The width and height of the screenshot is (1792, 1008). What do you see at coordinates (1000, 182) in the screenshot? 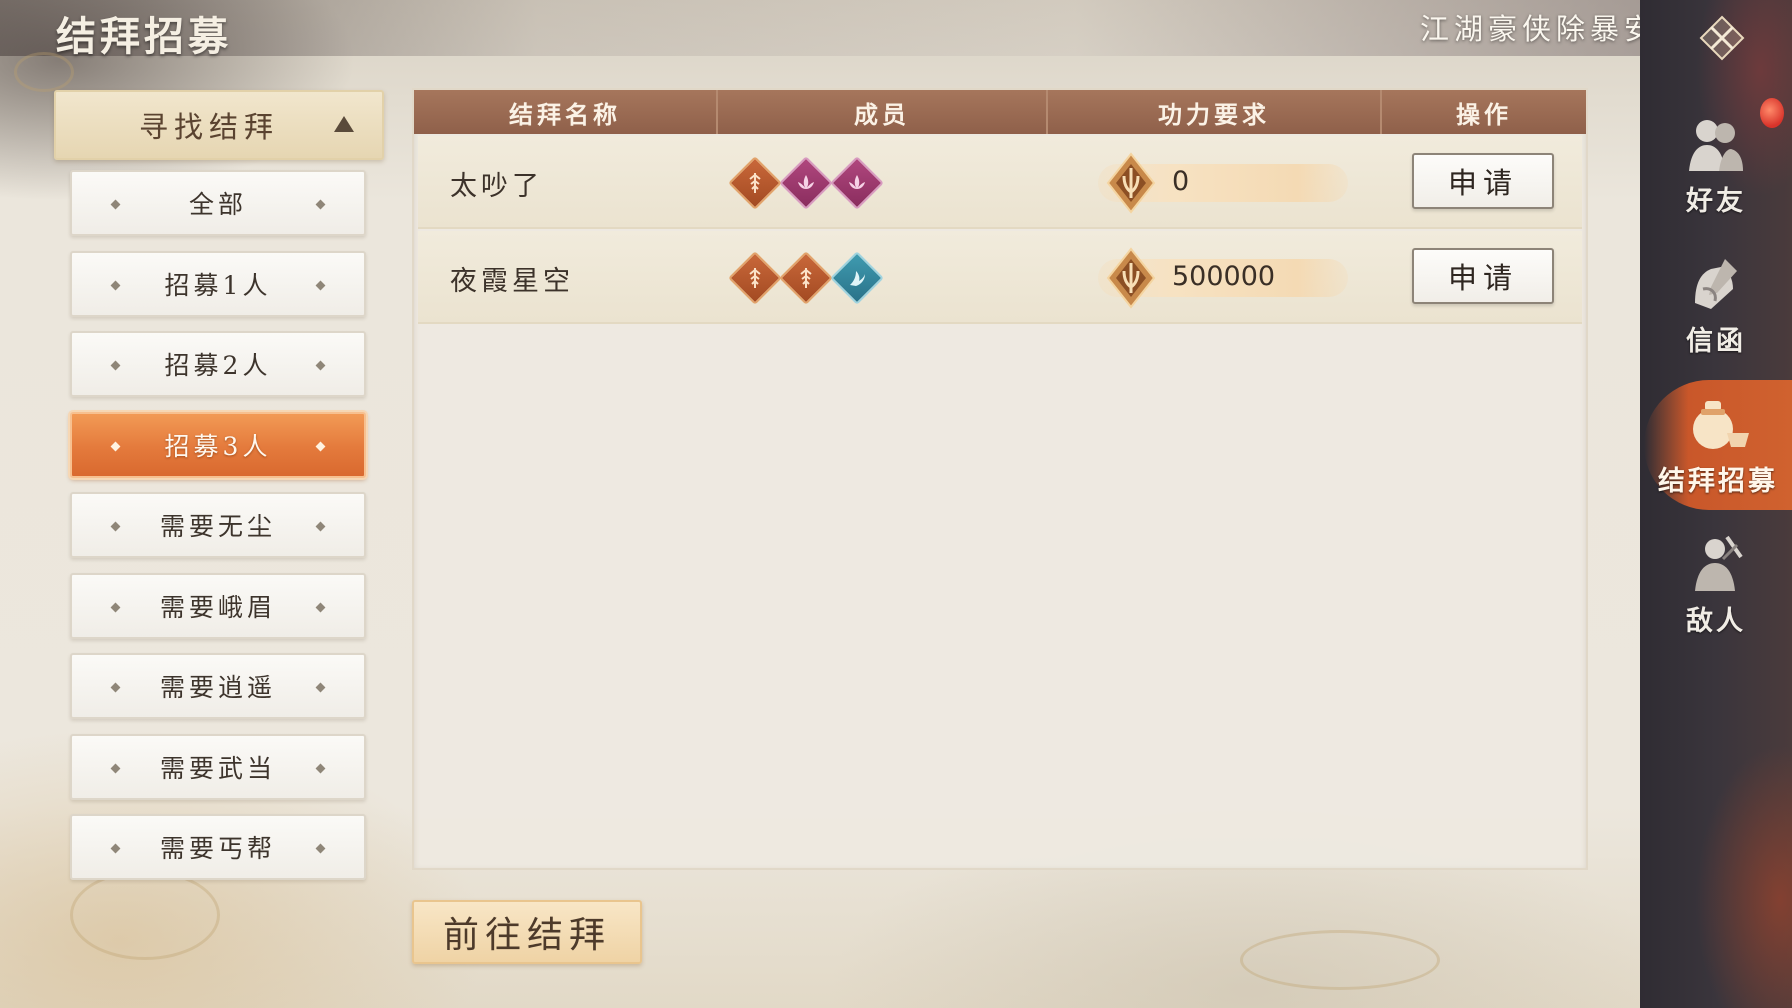
I see `table-row: 太吵了 0 申请` at bounding box center [1000, 182].